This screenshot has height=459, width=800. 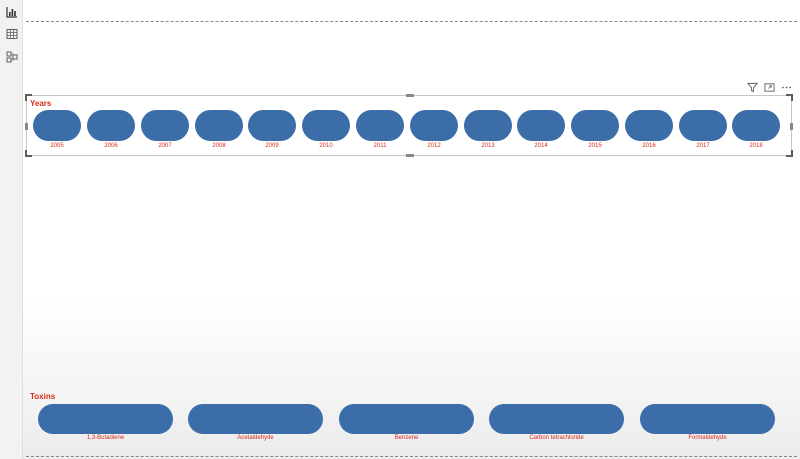 What do you see at coordinates (255, 438) in the screenshot?
I see `toxin-label: Acetaldehyde` at bounding box center [255, 438].